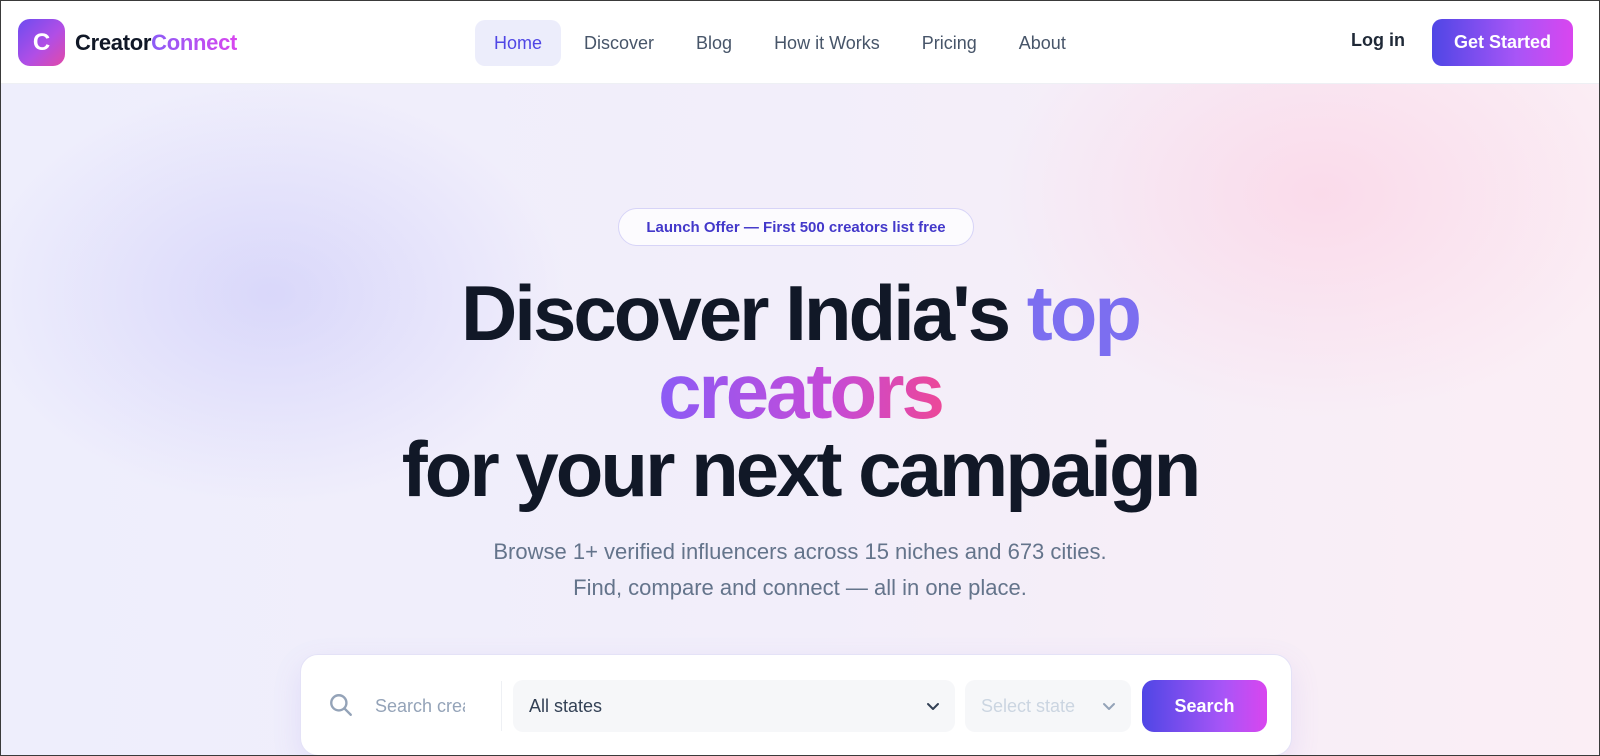  I want to click on city-select: Select state, so click(1048, 706).